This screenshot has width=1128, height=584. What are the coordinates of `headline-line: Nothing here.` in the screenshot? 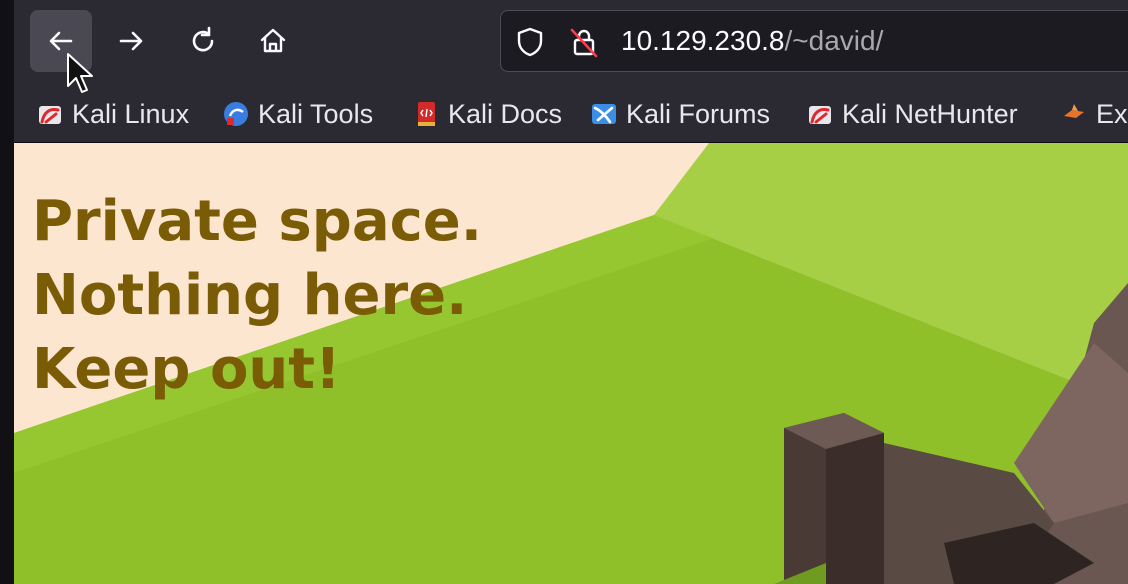 It's located at (250, 295).